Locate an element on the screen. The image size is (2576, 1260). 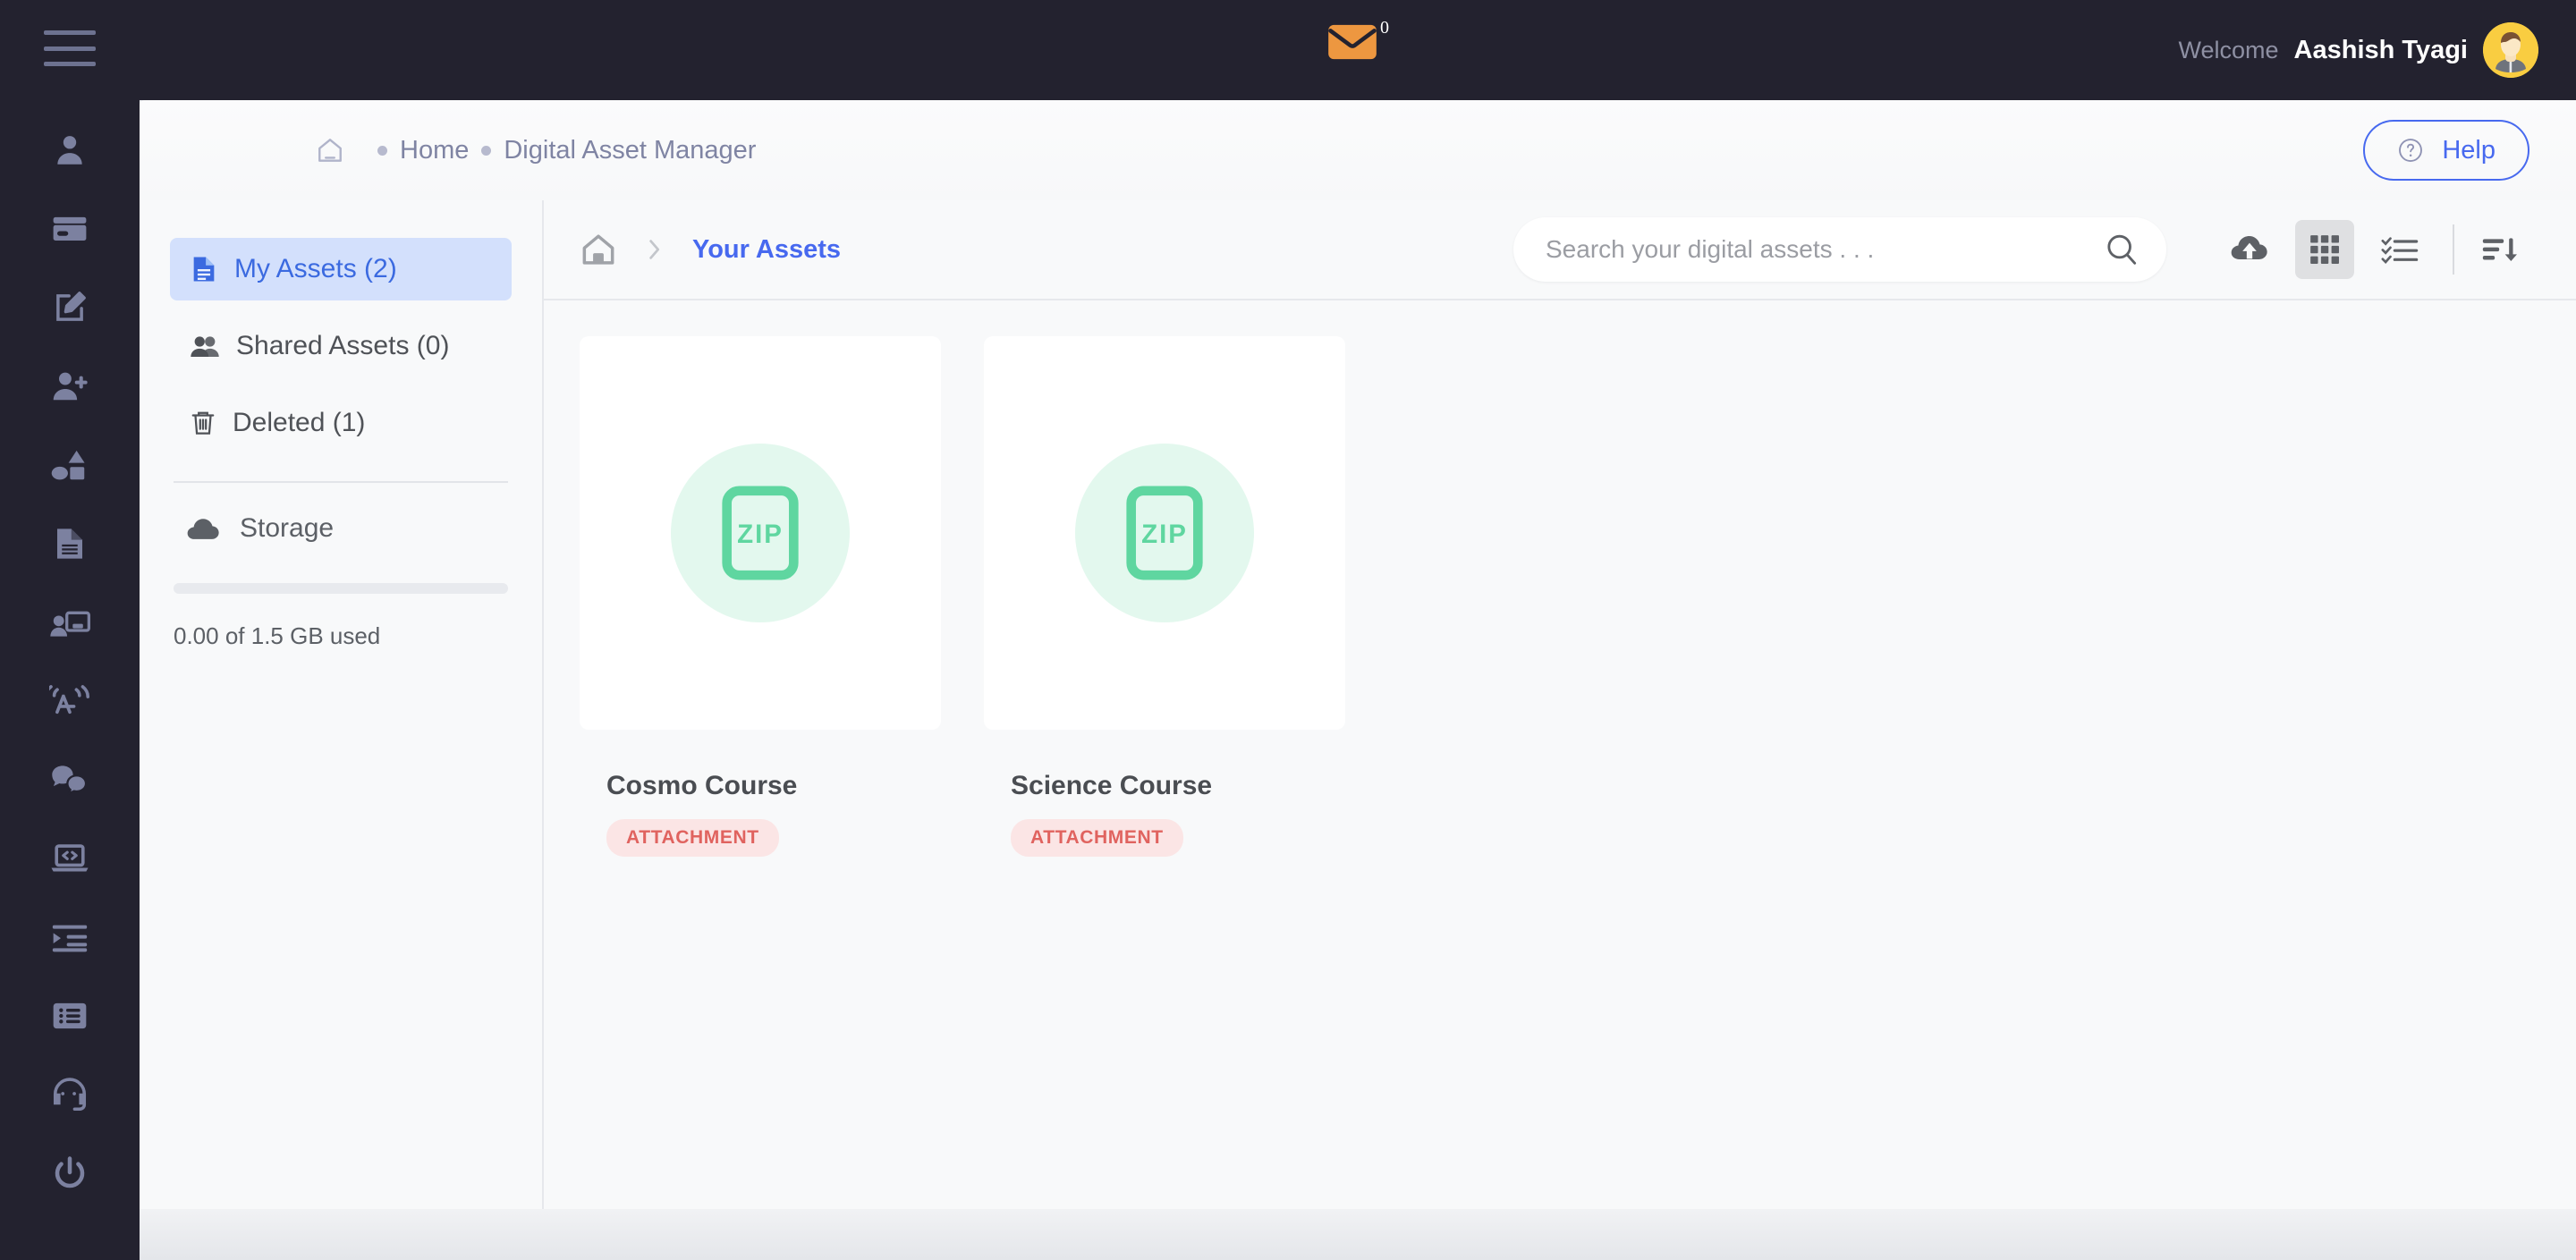
user-name: Aashish Tyagi is located at coordinates (2380, 49).